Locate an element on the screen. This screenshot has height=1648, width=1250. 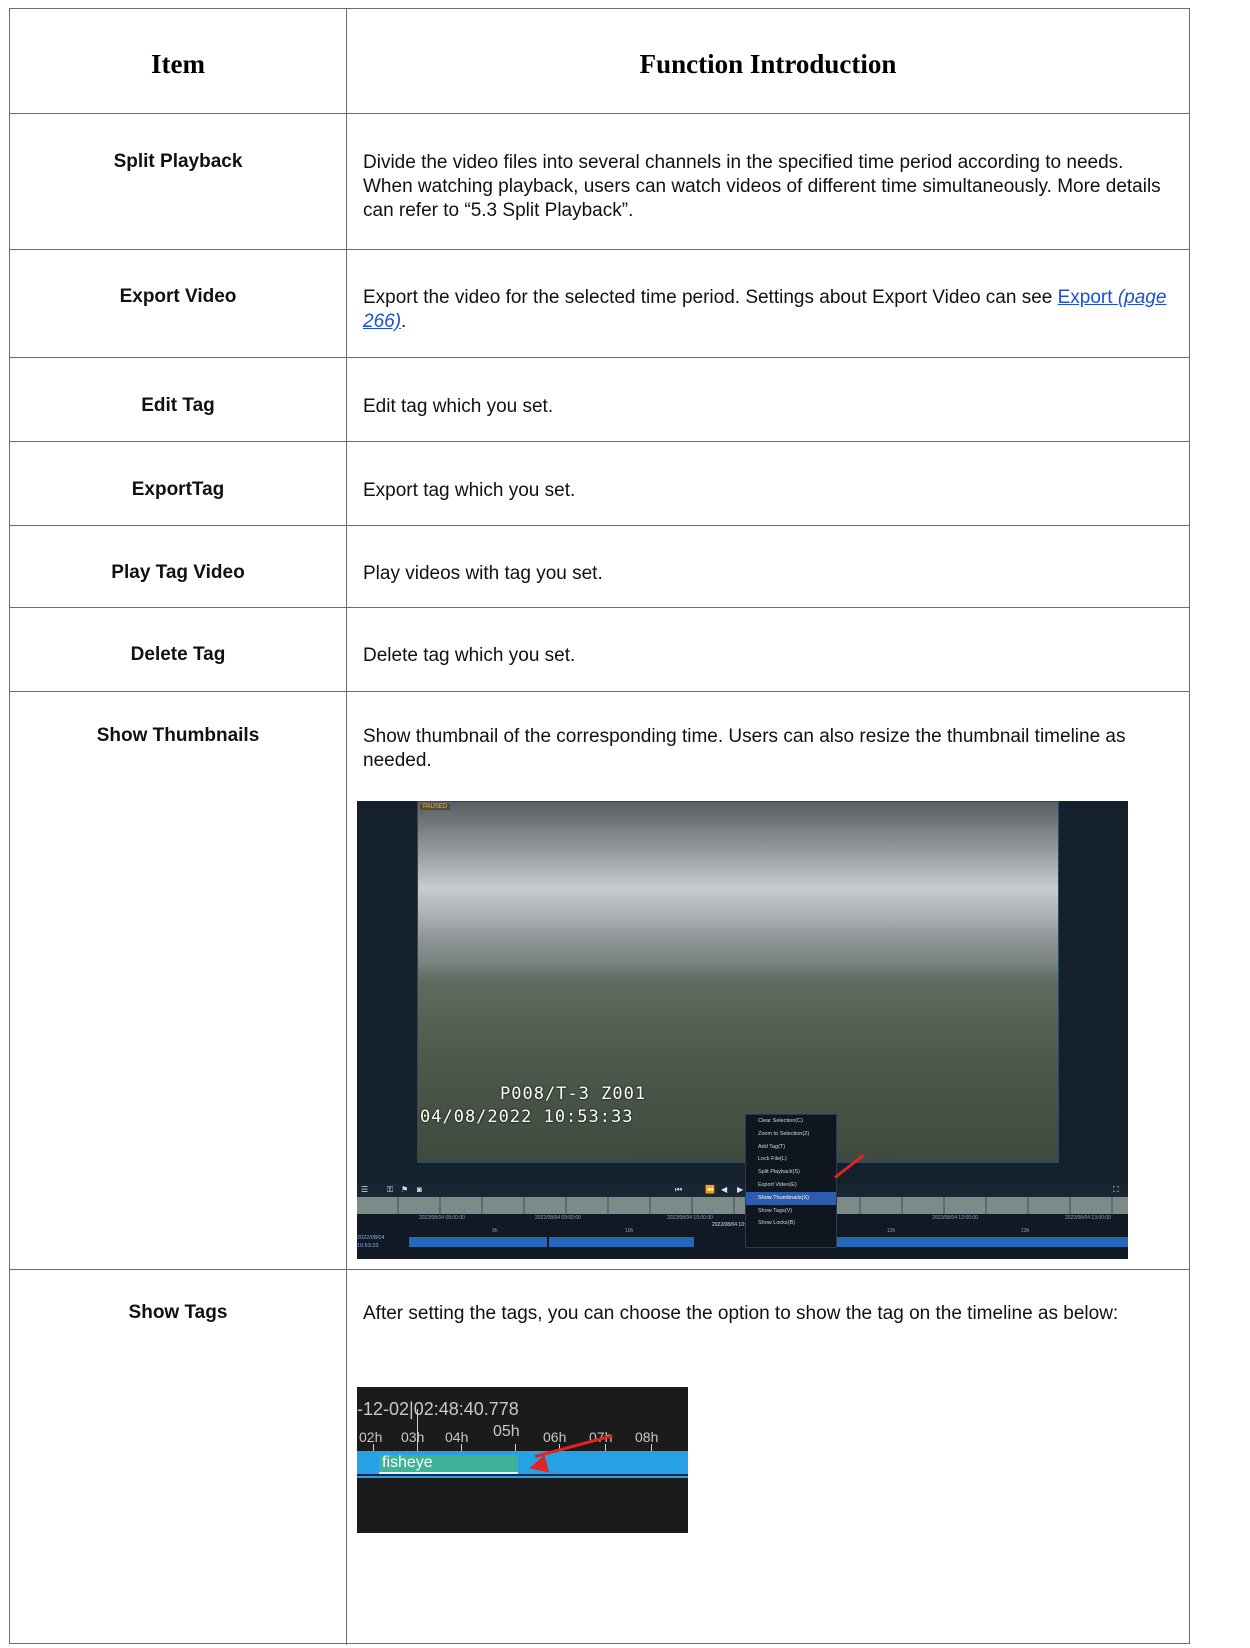
video-view: PAUSED P008/T-3 Z001 04/08/2022 10:53:33 is located at coordinates (738, 982).